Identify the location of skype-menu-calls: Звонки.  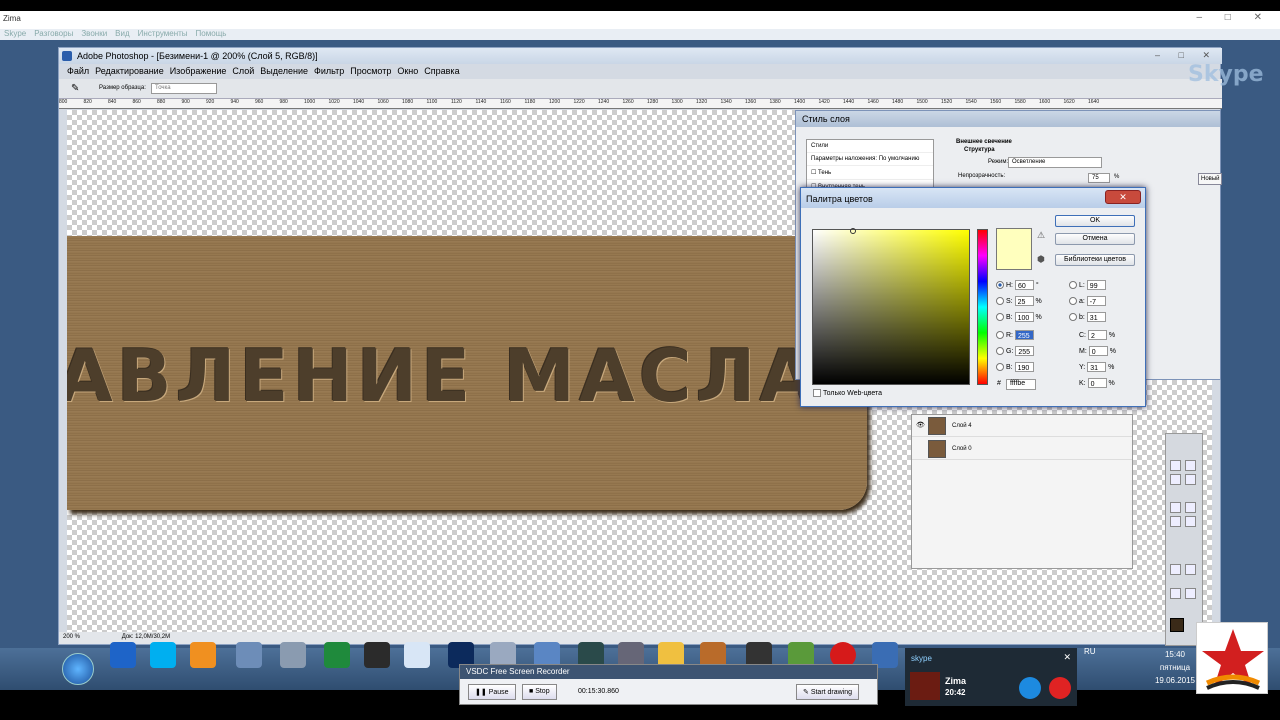
(94, 33).